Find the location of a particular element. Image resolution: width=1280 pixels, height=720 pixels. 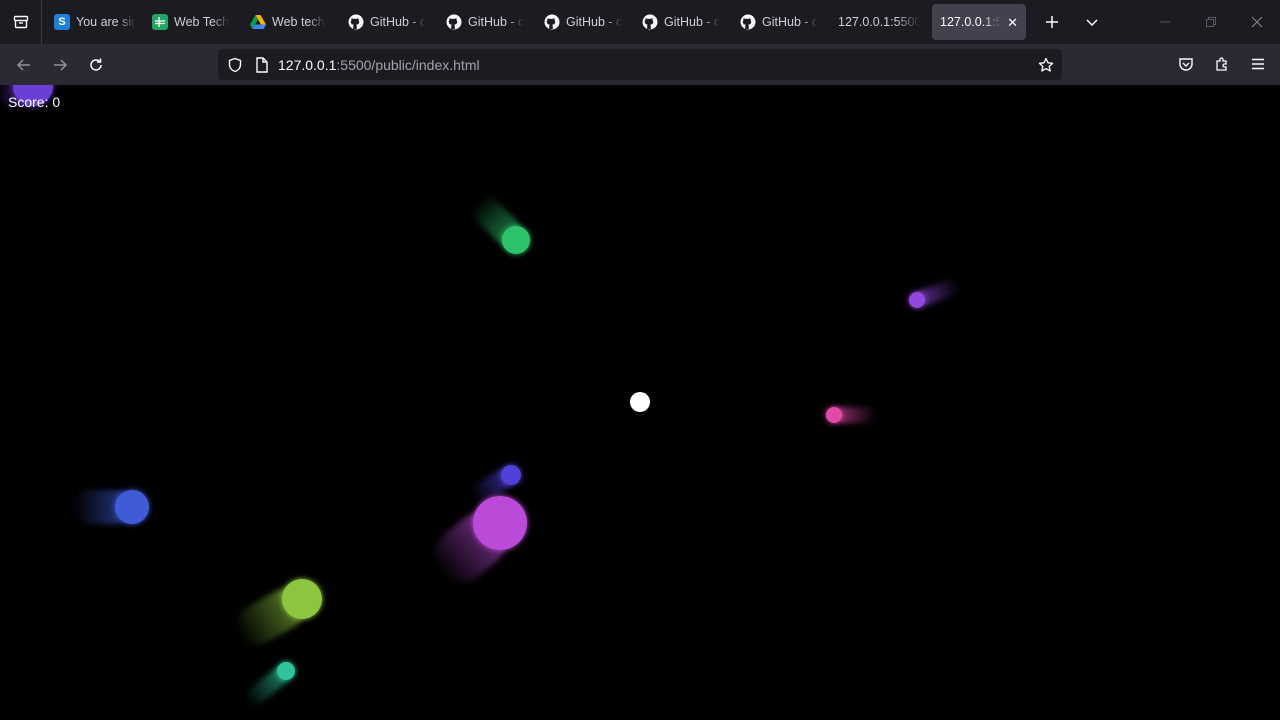

hamburger-icon is located at coordinates (1258, 64).